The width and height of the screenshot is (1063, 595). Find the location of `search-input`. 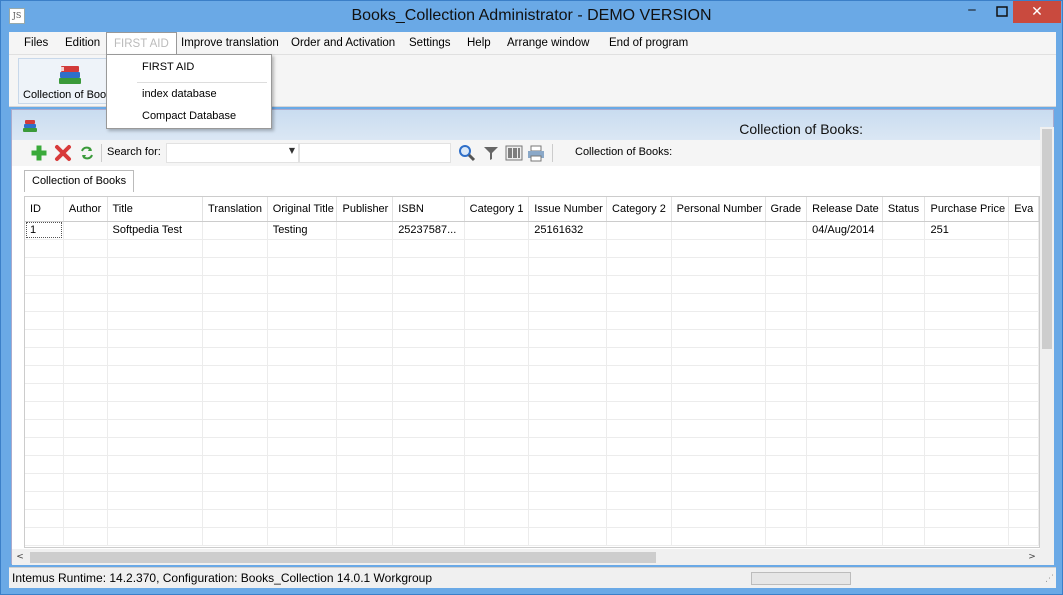

search-input is located at coordinates (375, 153).